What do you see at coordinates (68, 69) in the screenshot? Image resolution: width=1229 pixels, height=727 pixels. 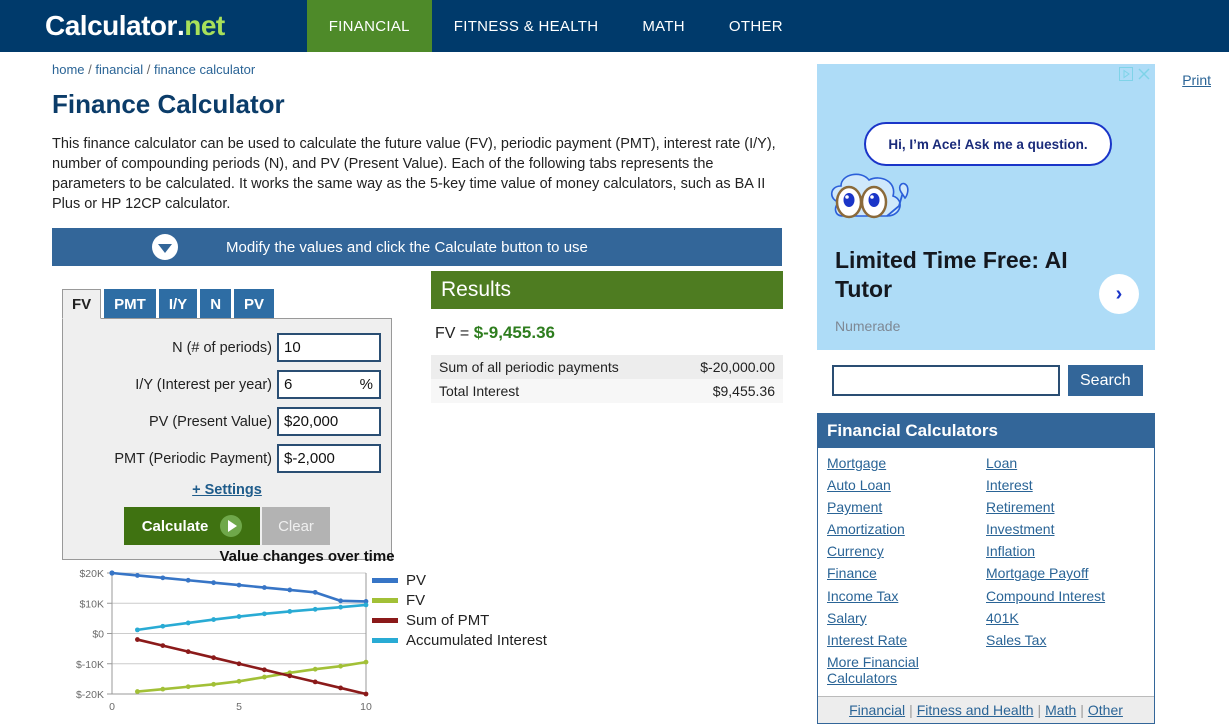 I see `breadcrumb-home: home` at bounding box center [68, 69].